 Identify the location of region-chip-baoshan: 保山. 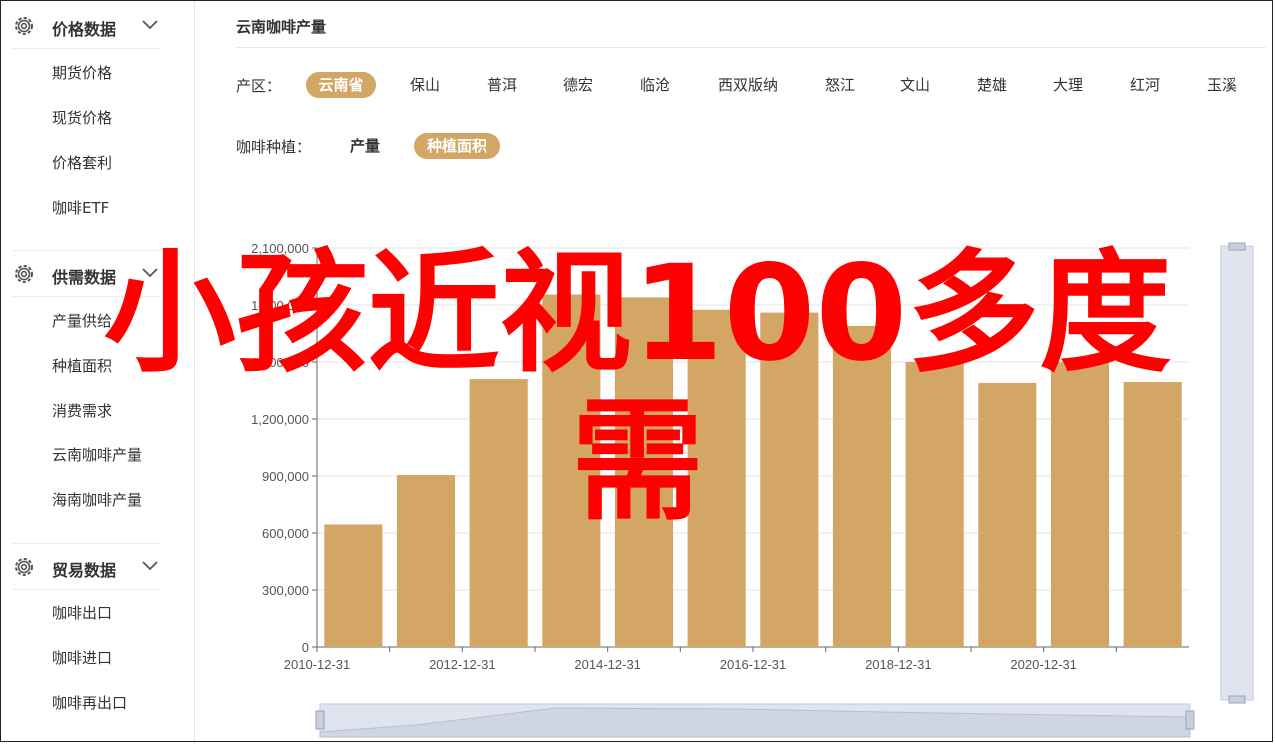
(425, 85).